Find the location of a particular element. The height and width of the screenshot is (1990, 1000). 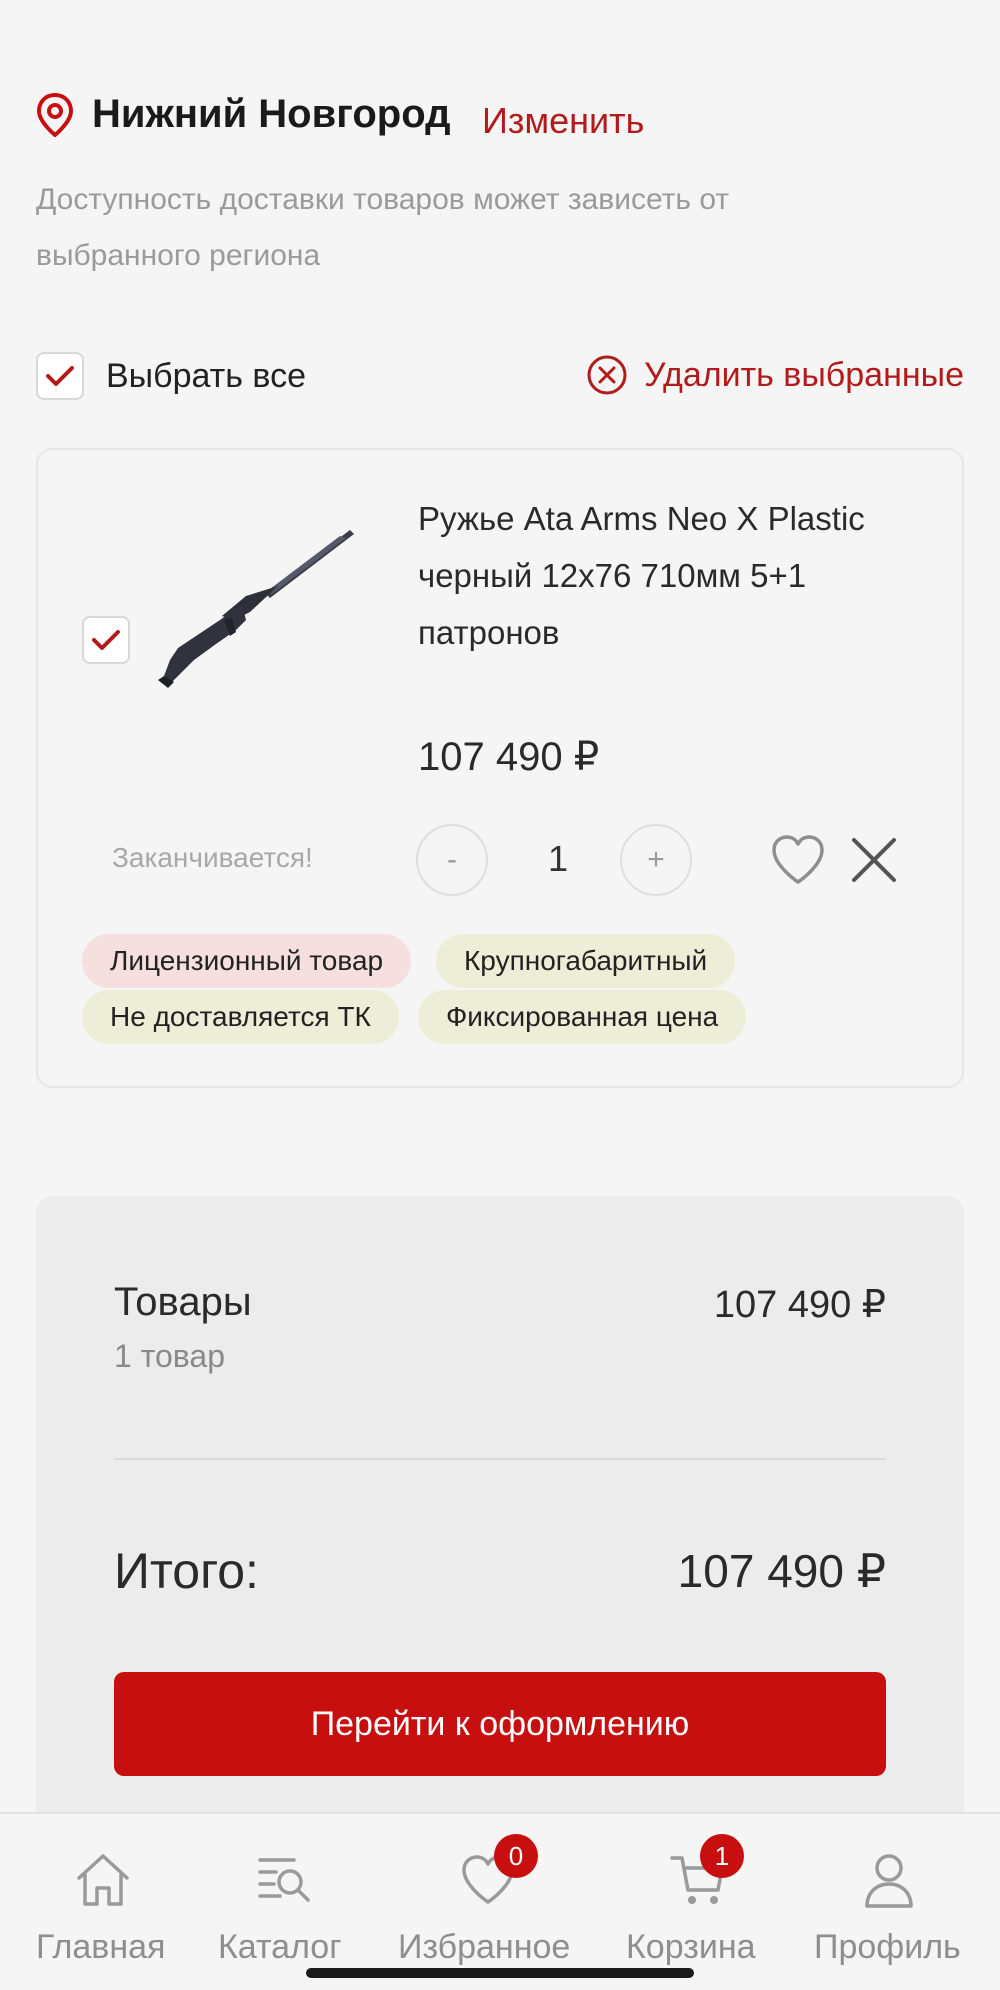

select-all-label: Выбрать все is located at coordinates (206, 375).